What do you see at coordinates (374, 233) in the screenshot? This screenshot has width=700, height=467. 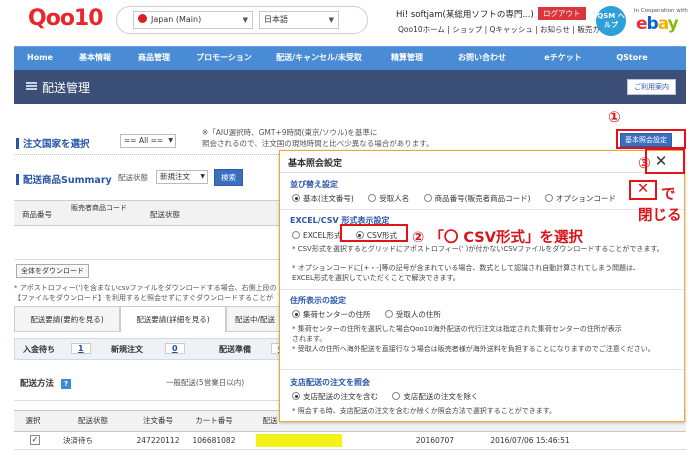 I see `step2-highlight` at bounding box center [374, 233].